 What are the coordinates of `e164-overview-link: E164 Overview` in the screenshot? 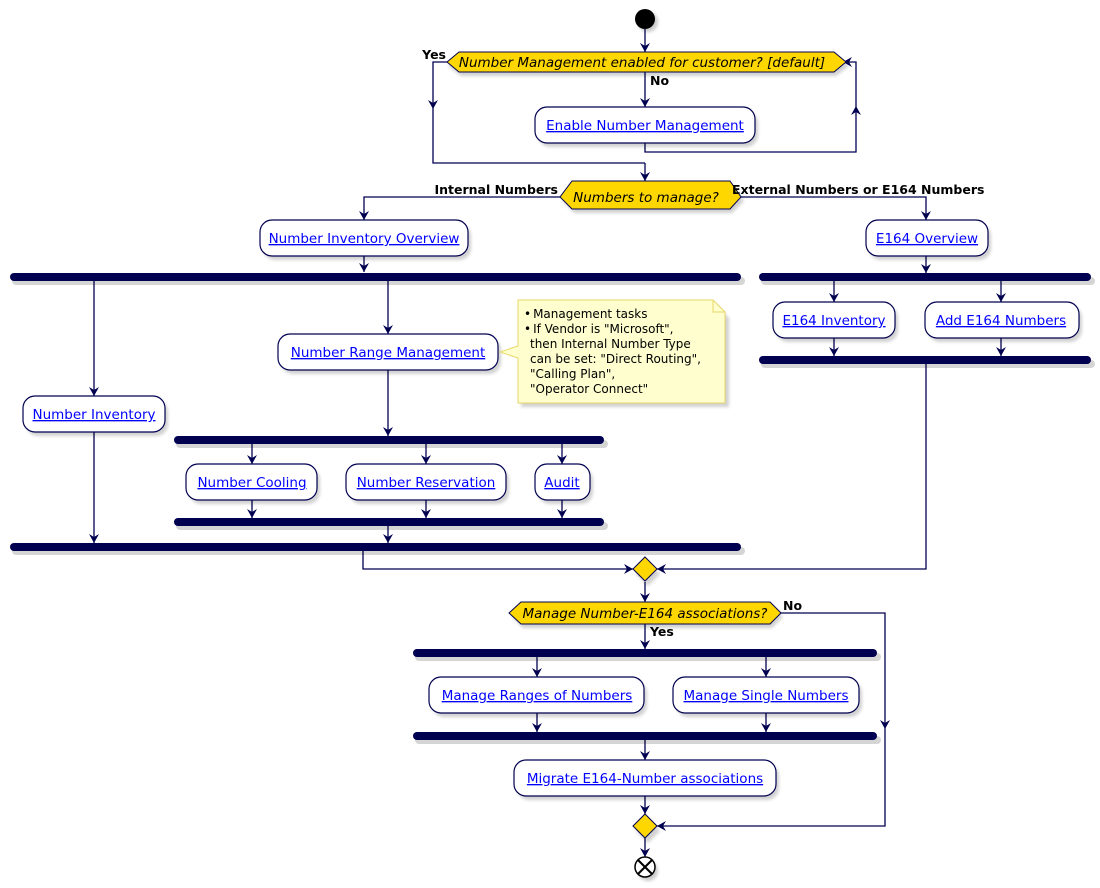 It's located at (927, 239).